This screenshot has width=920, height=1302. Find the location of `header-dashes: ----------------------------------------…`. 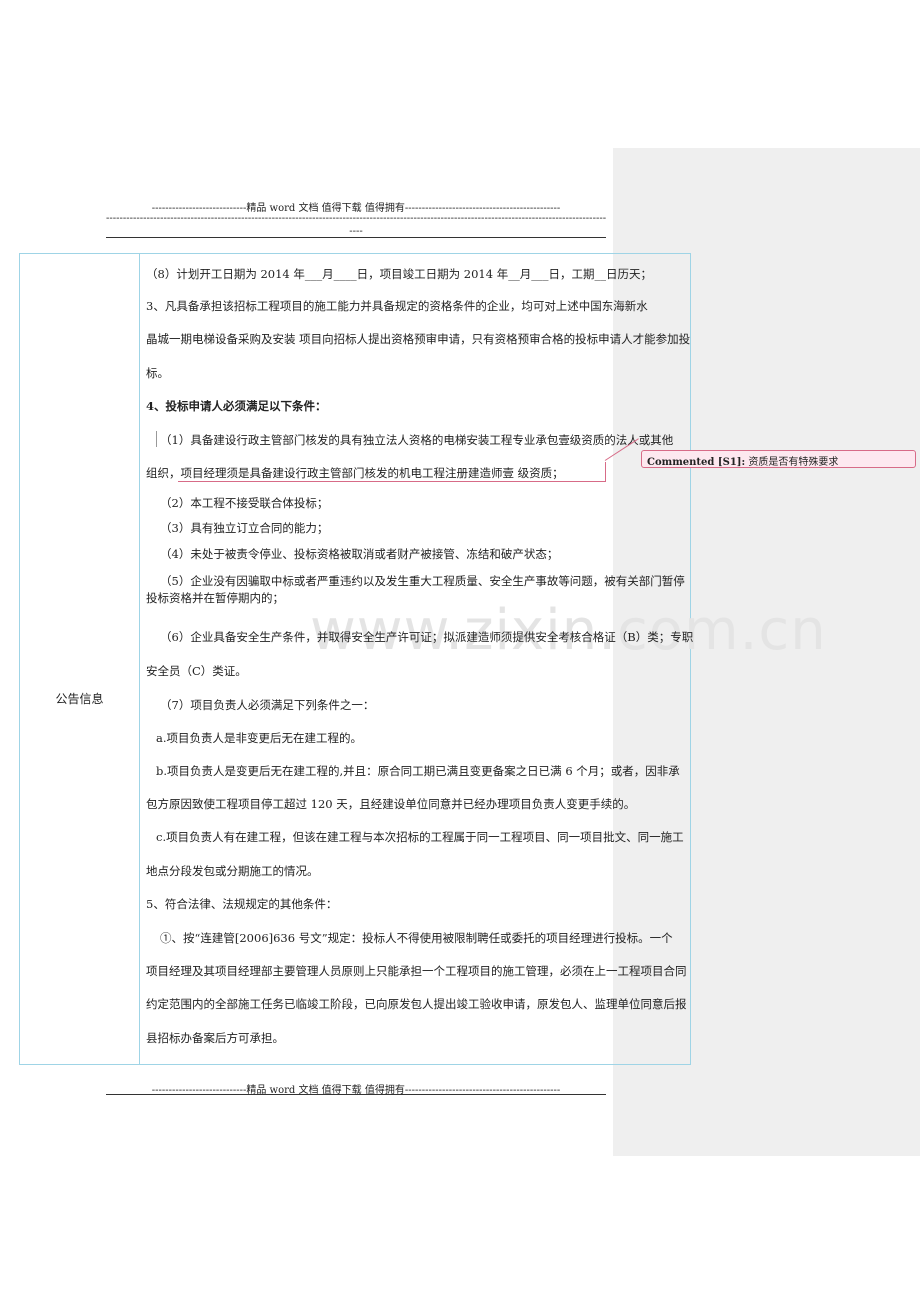

header-dashes: ----------------------------------------… is located at coordinates (356, 218).